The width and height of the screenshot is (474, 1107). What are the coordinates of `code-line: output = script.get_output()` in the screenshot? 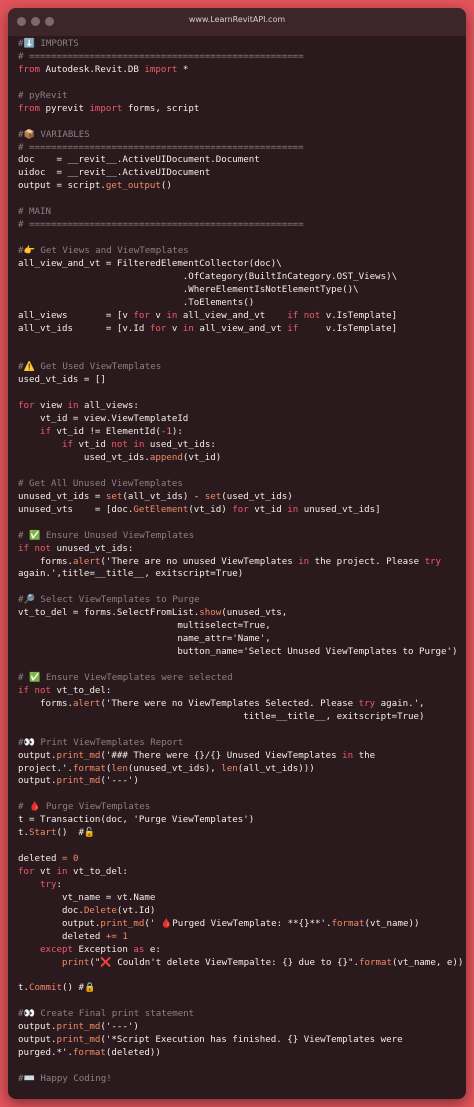 It's located at (95, 186).